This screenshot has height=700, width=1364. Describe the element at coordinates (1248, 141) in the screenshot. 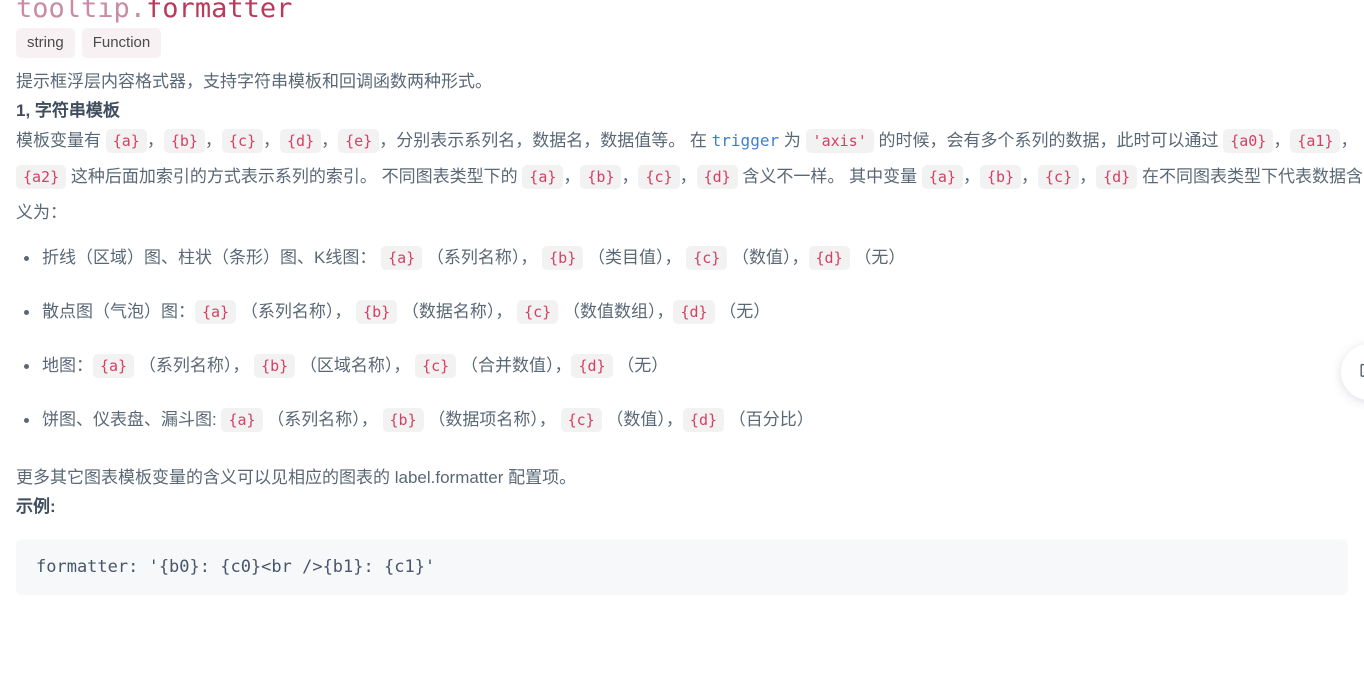

I see `code-token-a0: {a0}` at that location.